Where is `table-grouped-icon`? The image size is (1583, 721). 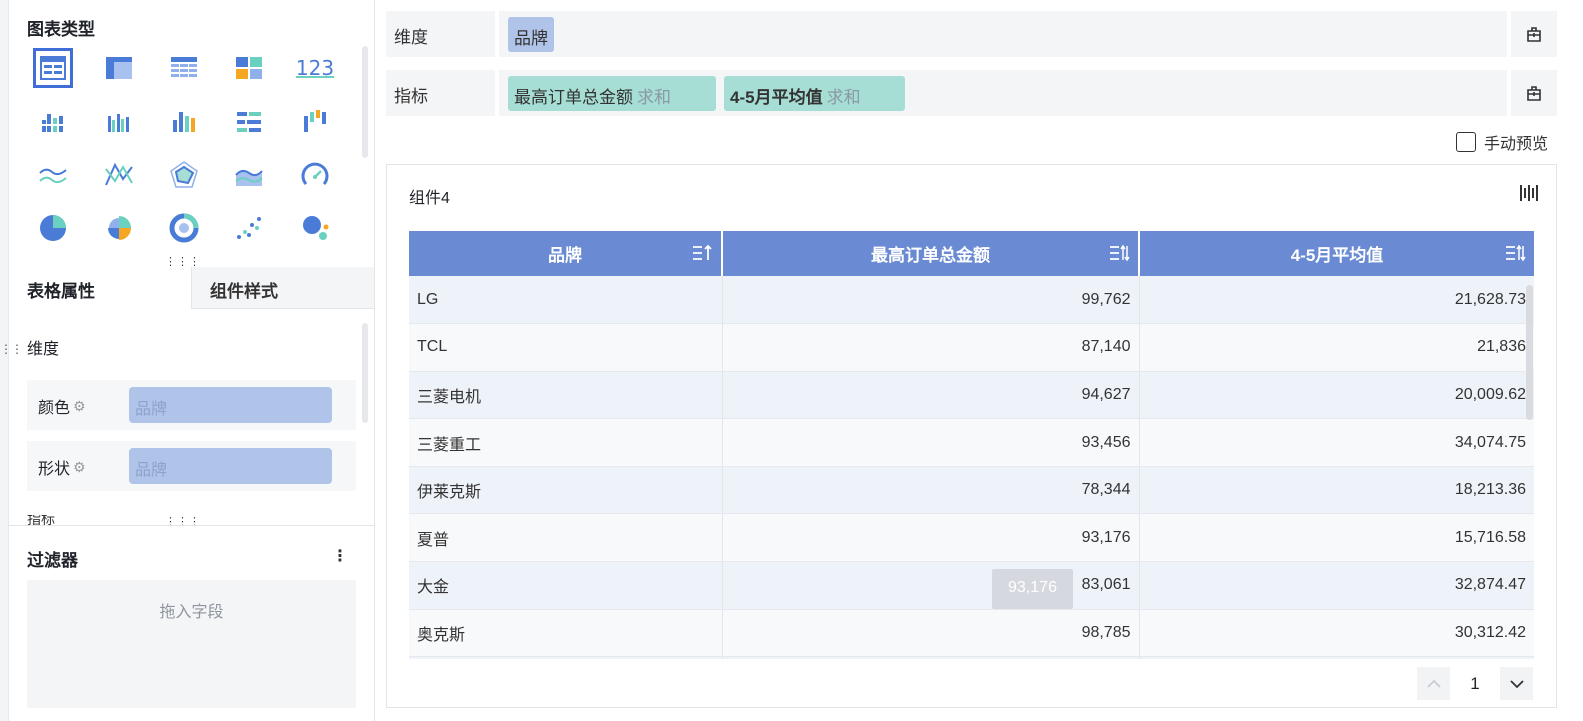 table-grouped-icon is located at coordinates (119, 68).